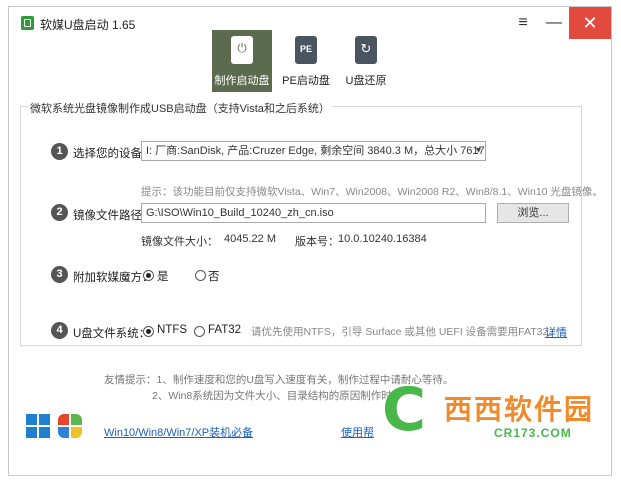 This screenshot has height=485, width=621. I want to click on cube-yes-radio, so click(148, 275).